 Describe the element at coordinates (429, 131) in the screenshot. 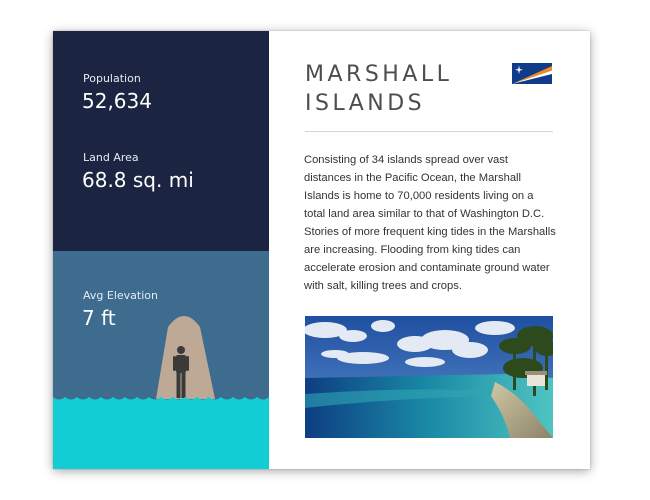

I see `title-divider` at that location.